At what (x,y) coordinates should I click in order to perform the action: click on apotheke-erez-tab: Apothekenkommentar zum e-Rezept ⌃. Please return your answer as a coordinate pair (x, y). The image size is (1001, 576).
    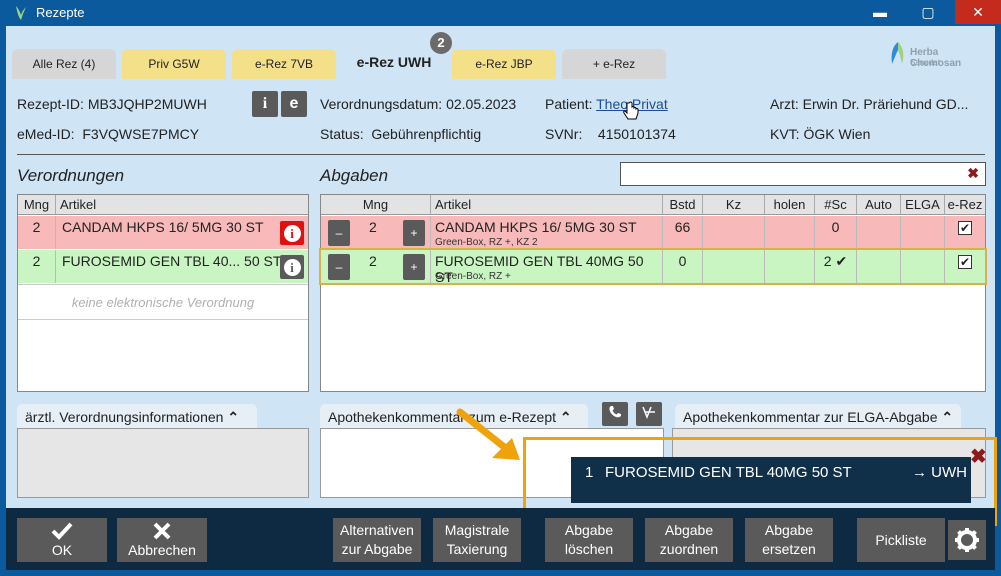
    Looking at the image, I should click on (454, 417).